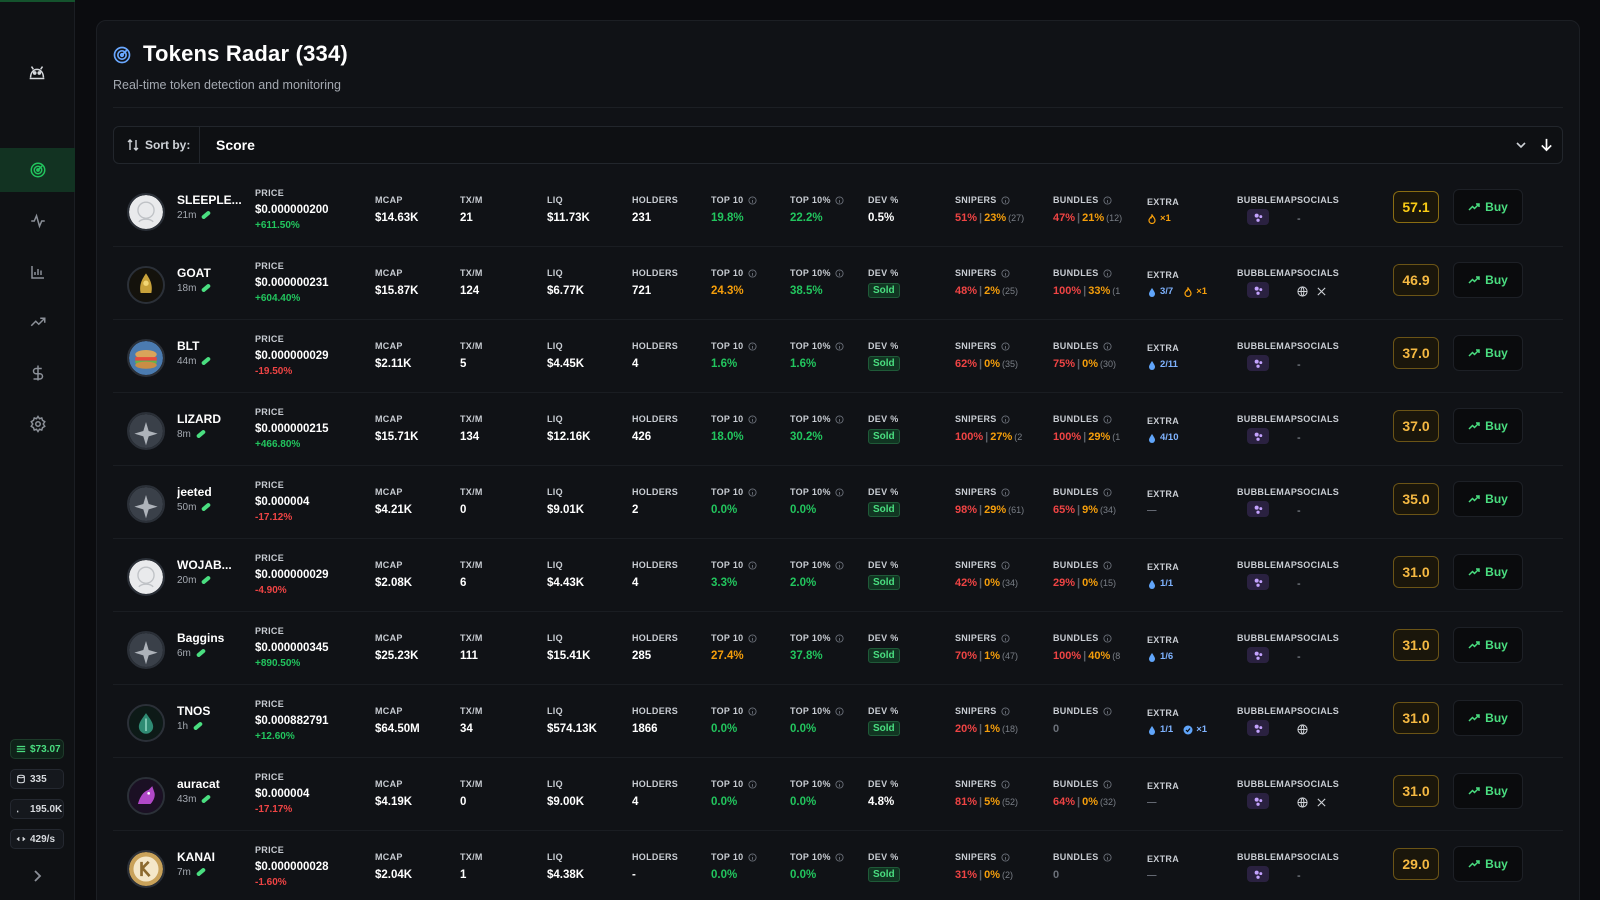  I want to click on token-name: BLT, so click(213, 346).